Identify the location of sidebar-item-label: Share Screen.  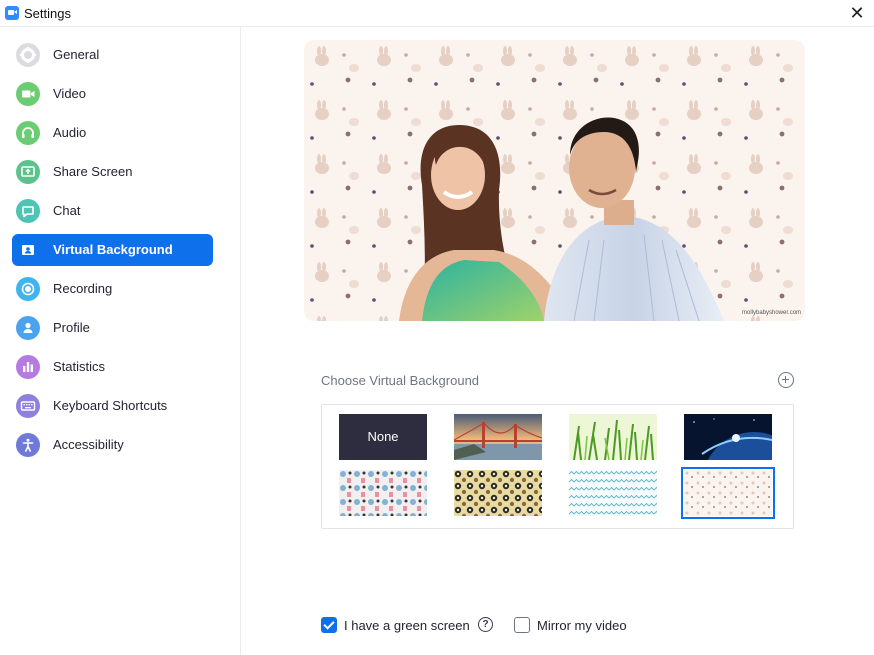
(93, 171).